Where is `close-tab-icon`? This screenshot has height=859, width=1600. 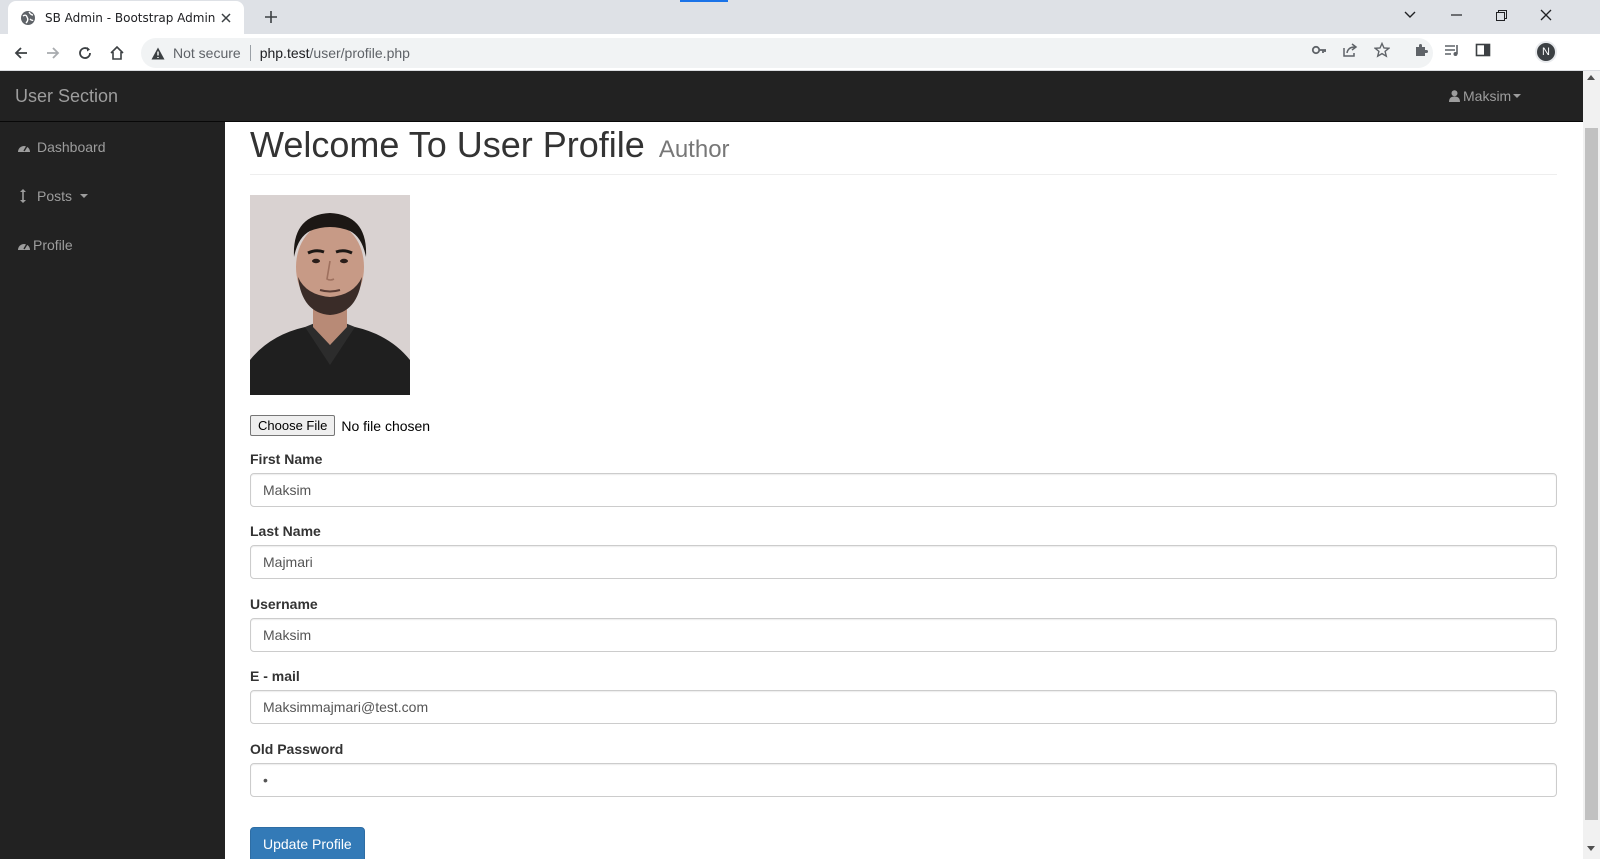 close-tab-icon is located at coordinates (226, 18).